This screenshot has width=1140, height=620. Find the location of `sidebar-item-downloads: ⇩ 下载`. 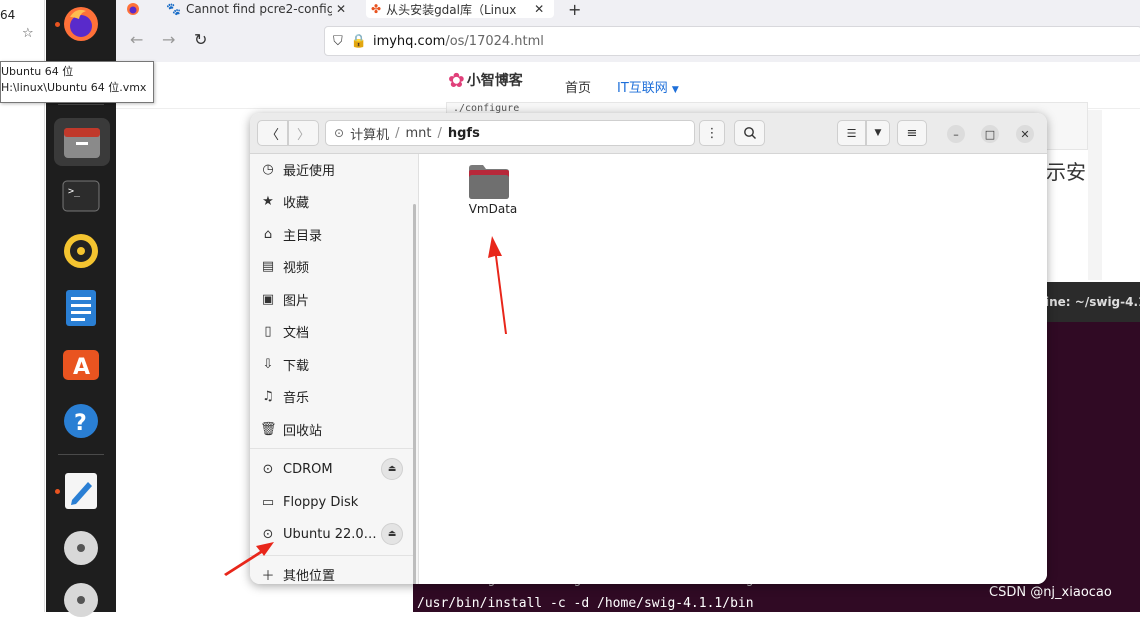

sidebar-item-downloads: ⇩ 下载 is located at coordinates (335, 364).